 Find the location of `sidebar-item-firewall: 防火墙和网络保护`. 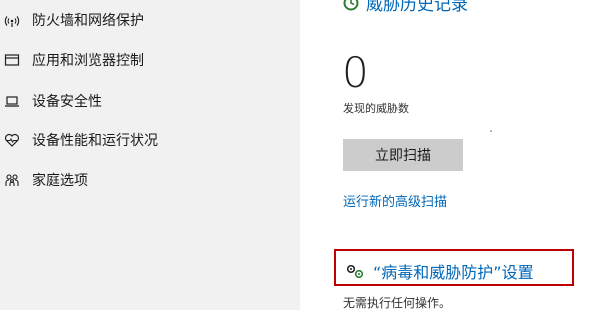

sidebar-item-firewall: 防火墙和网络保护 is located at coordinates (150, 20).